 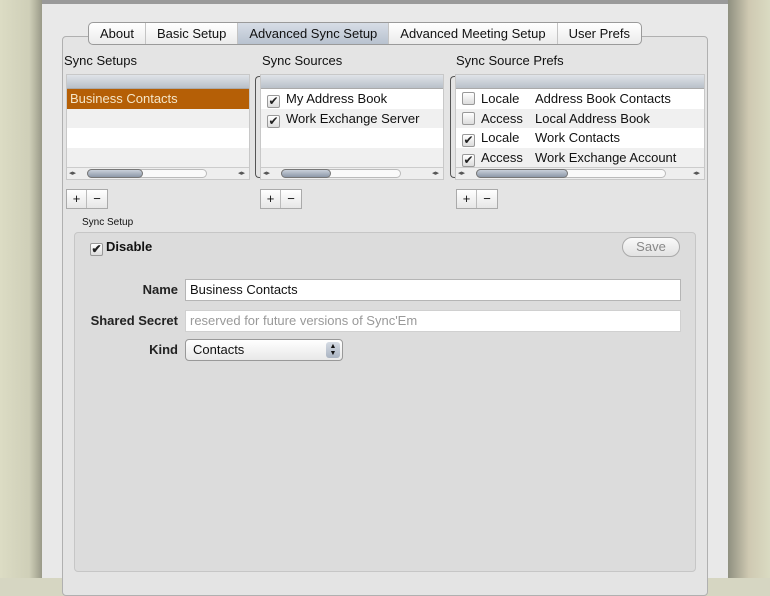 What do you see at coordinates (337, 98) in the screenshot?
I see `item-label: My Address Book` at bounding box center [337, 98].